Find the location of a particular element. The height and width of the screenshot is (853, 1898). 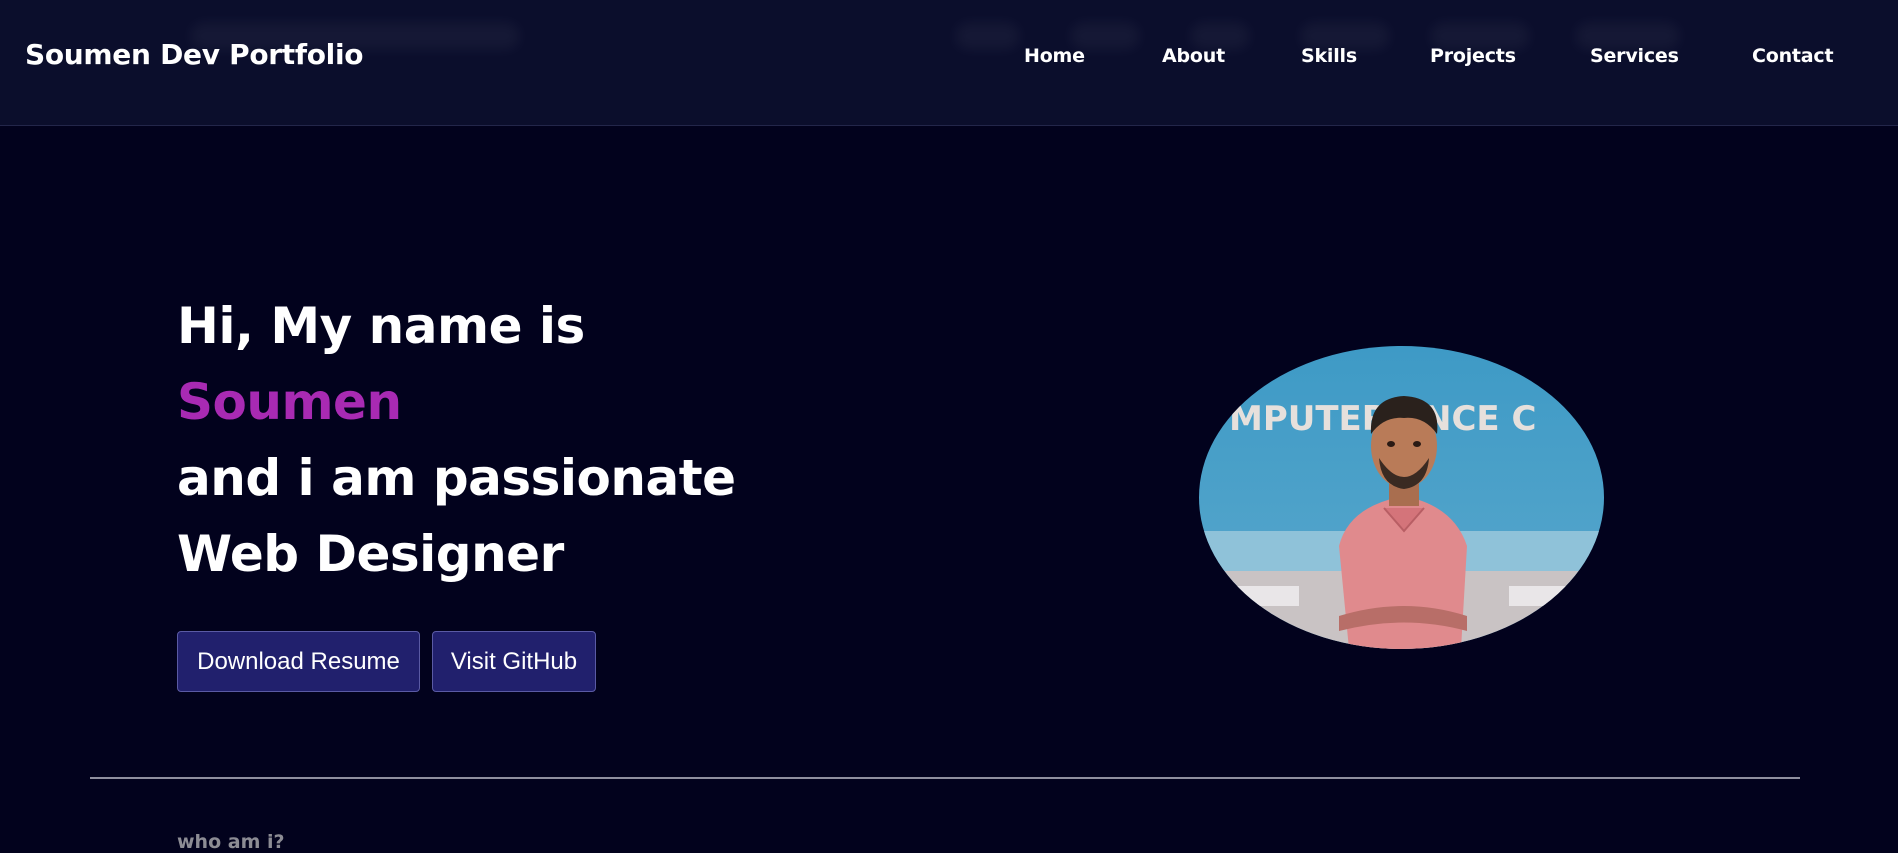

nav-link-projects: Projects is located at coordinates (1473, 56).